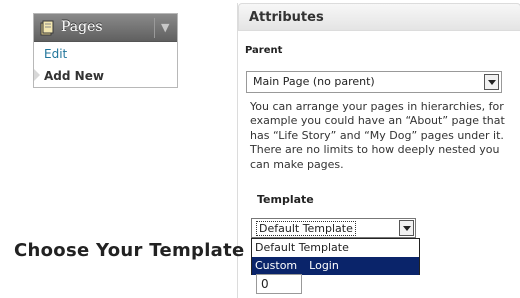  I want to click on attributes-panel-header: Attributes, so click(379, 17).